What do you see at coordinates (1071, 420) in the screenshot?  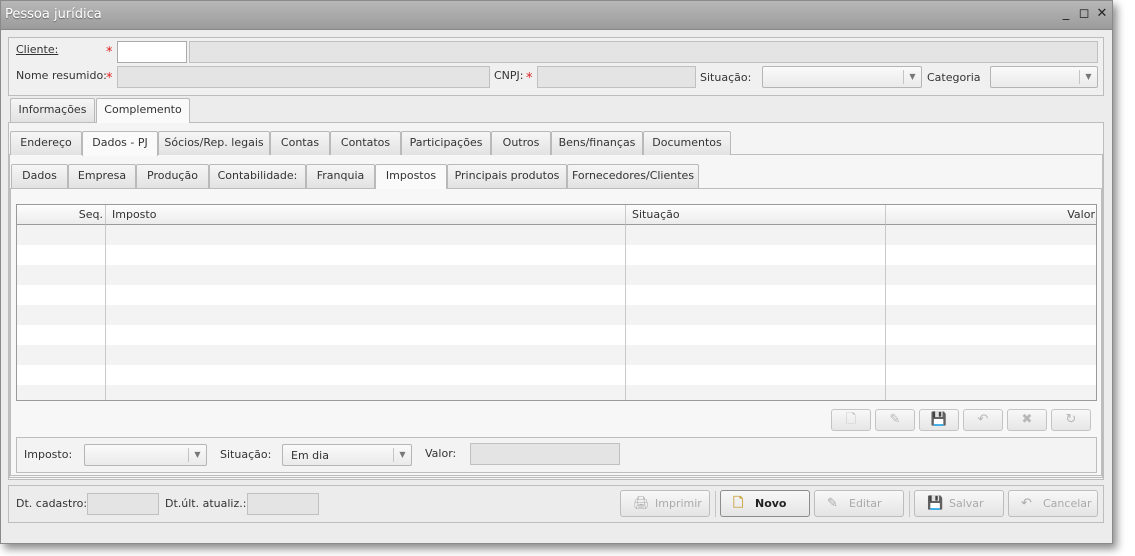 I see `refresh-item-icon: ↻` at bounding box center [1071, 420].